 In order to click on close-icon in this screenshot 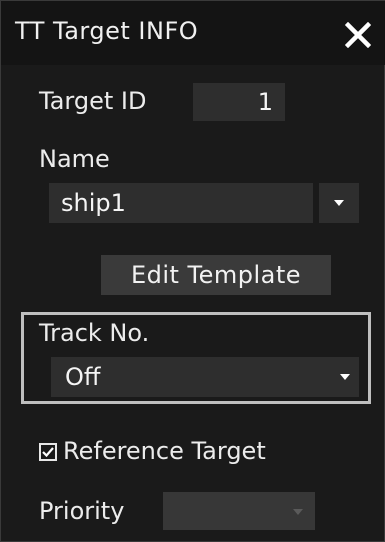, I will do `click(358, 35)`.